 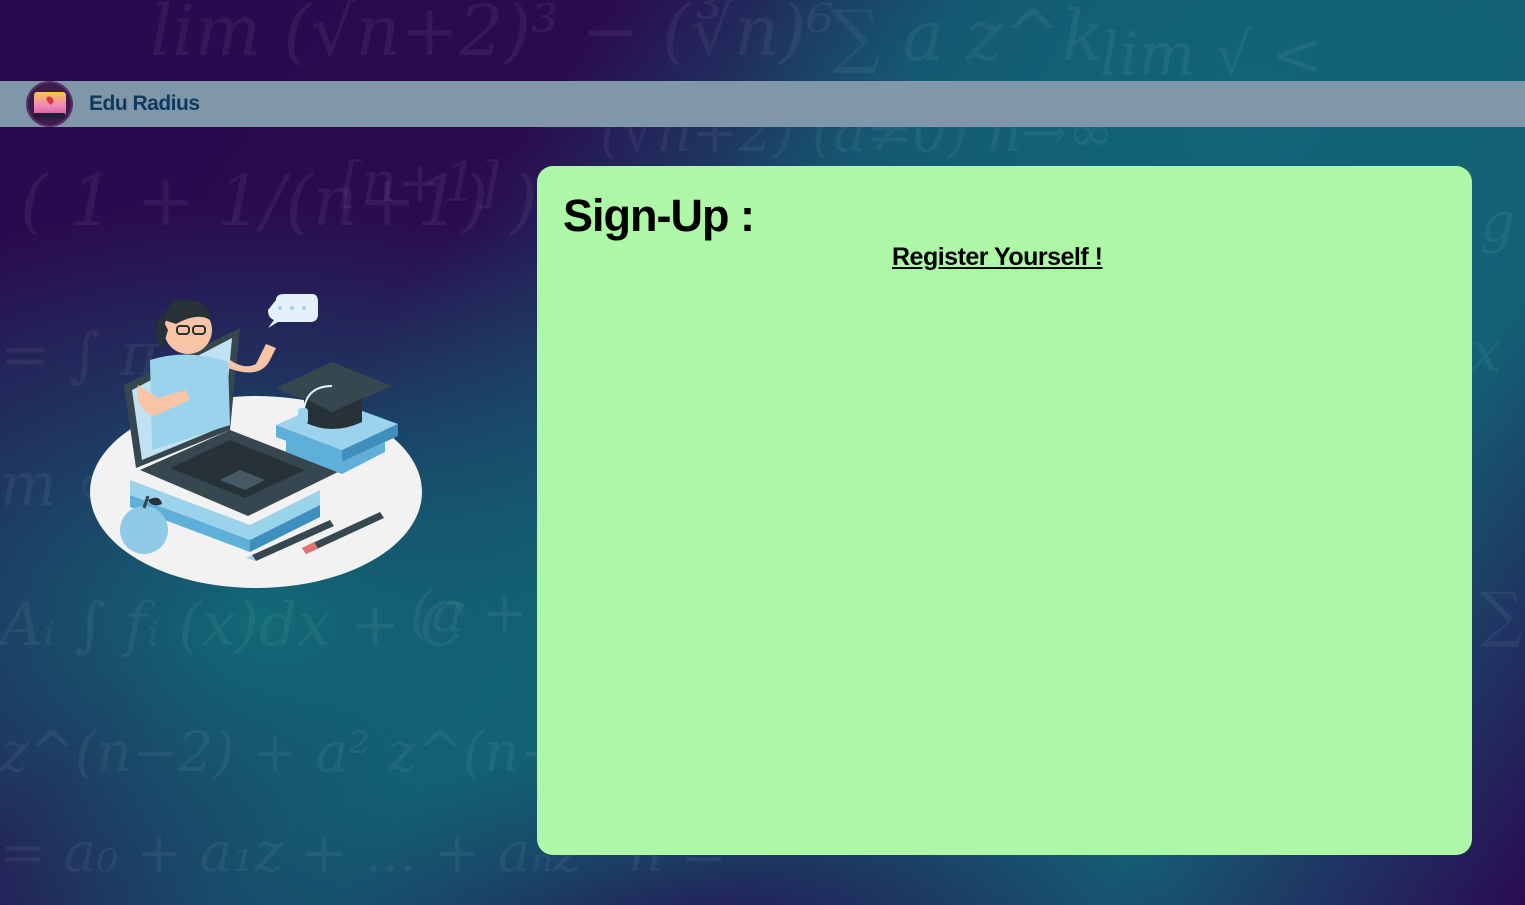 What do you see at coordinates (144, 104) in the screenshot?
I see `brand-name: Edu Radius` at bounding box center [144, 104].